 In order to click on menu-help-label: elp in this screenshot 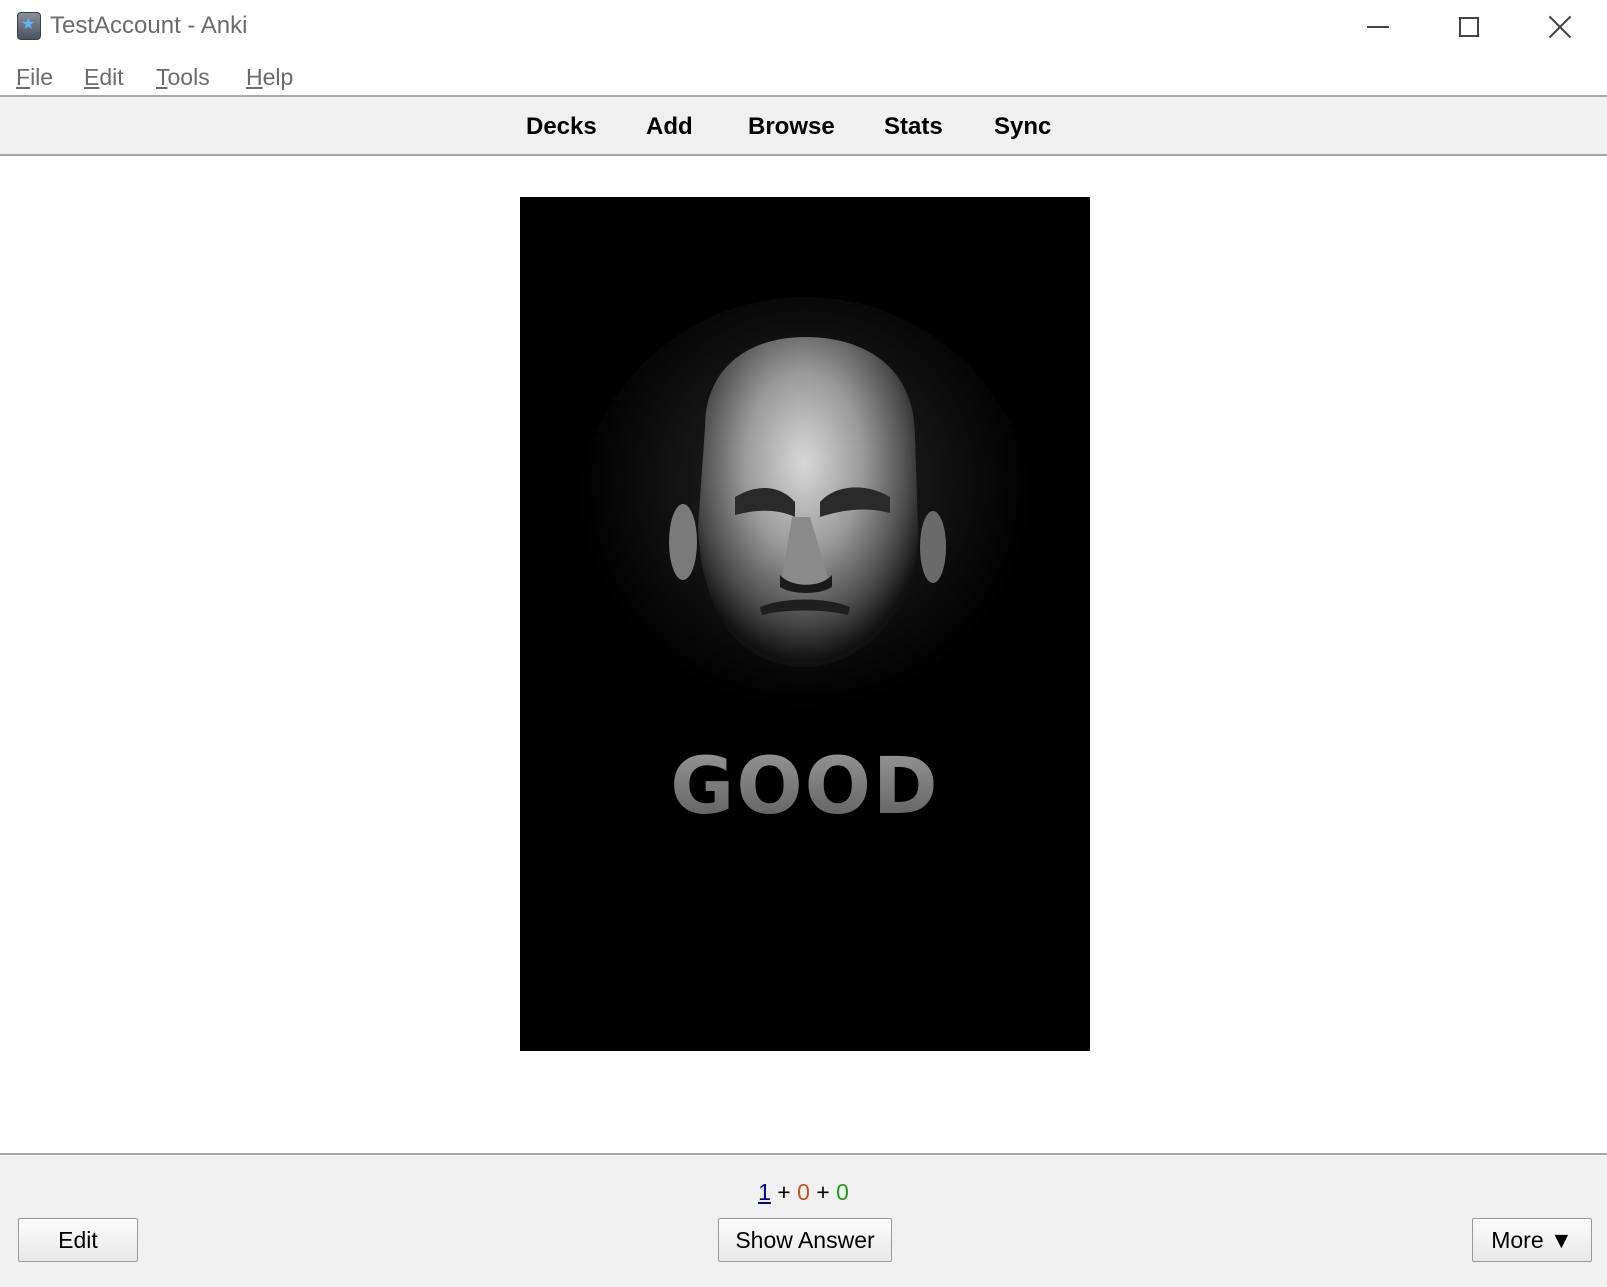, I will do `click(278, 77)`.